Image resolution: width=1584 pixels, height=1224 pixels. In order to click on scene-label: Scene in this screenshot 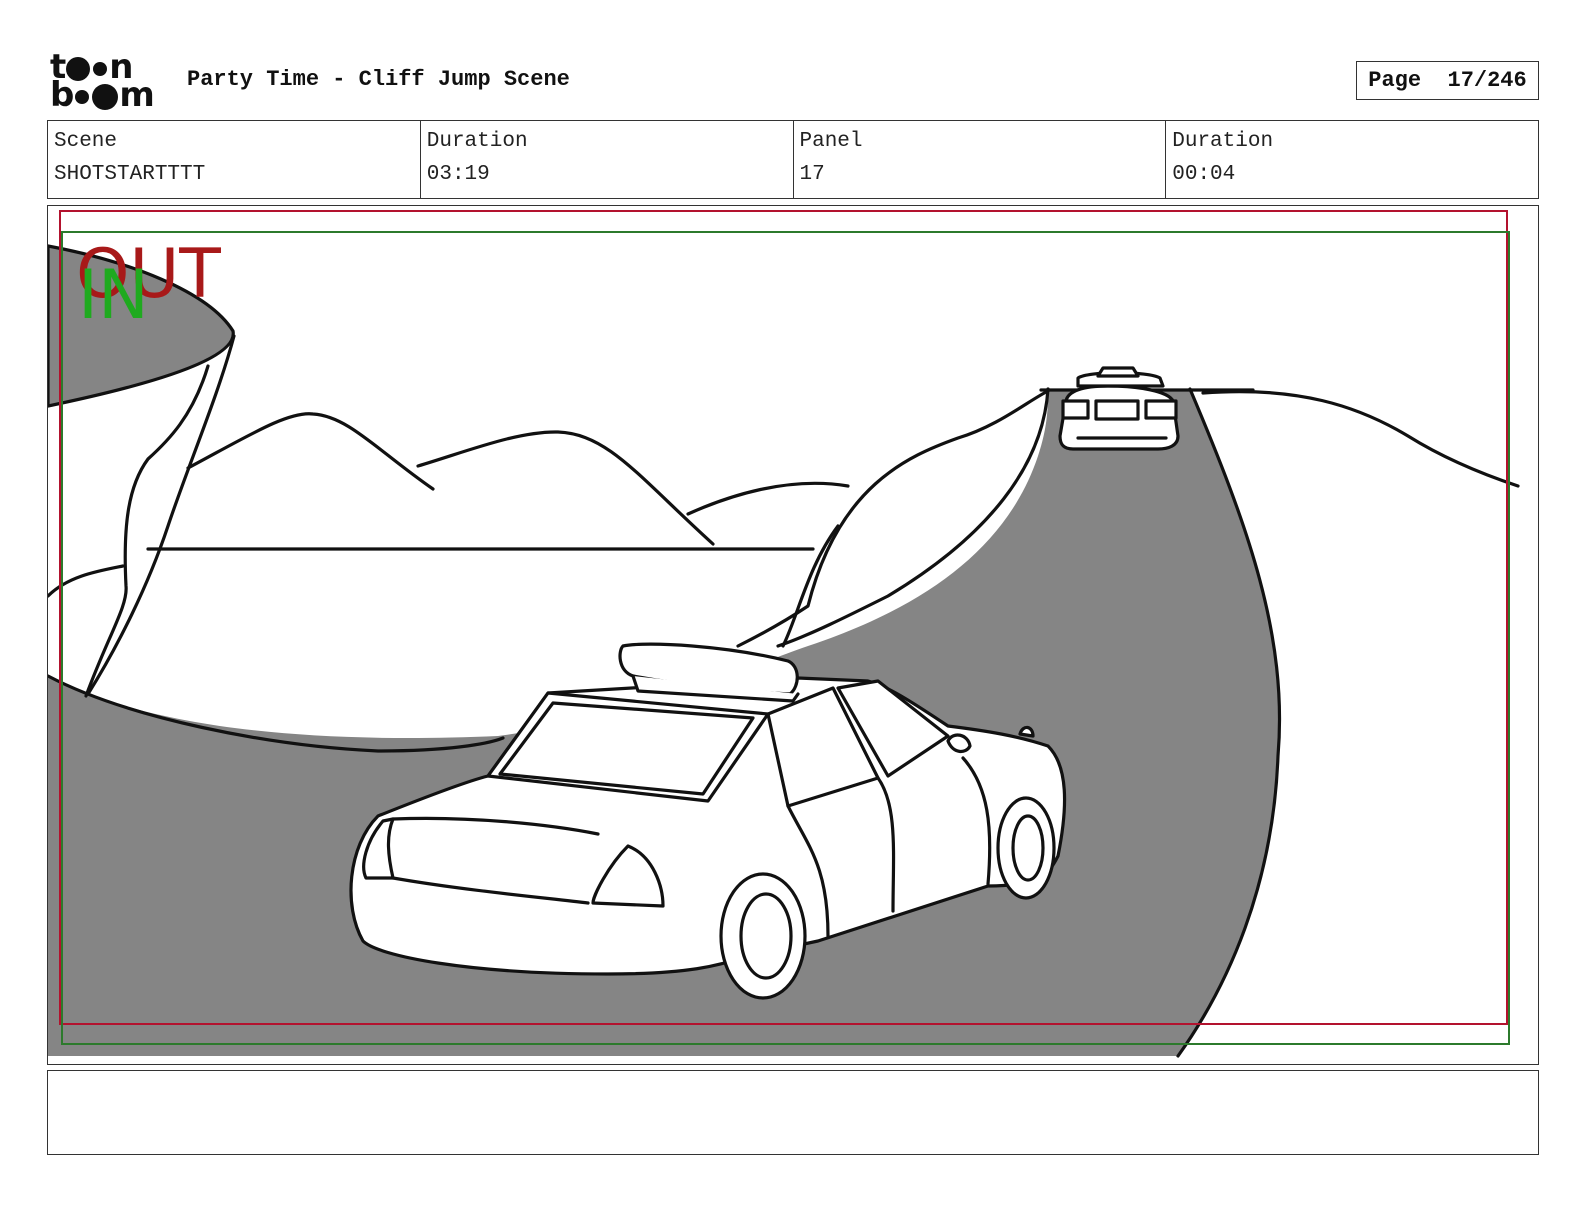, I will do `click(86, 141)`.